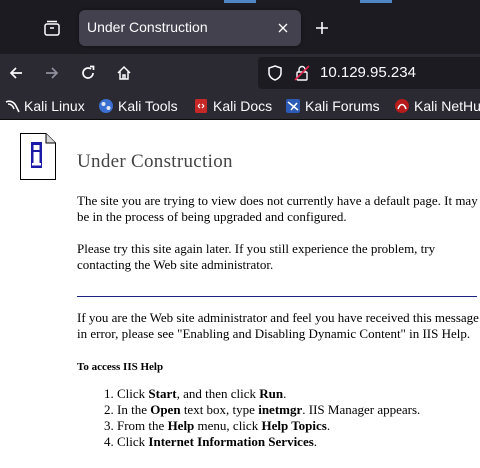 The width and height of the screenshot is (480, 468). I want to click on bookmark-kali-linux: Kali Linux, so click(44, 106).